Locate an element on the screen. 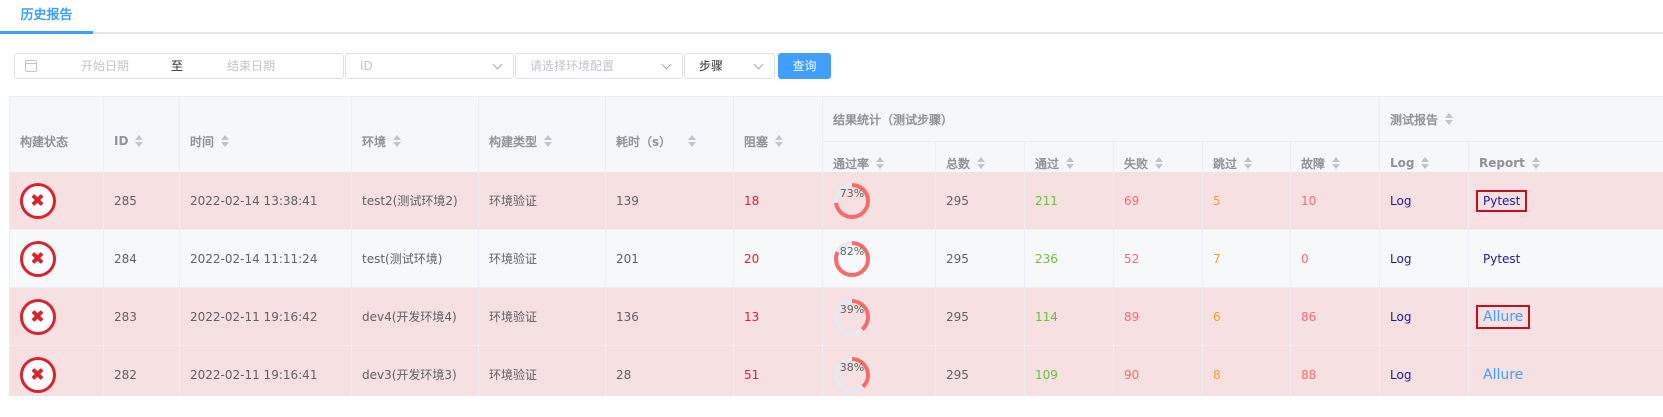 This screenshot has height=417, width=1663. env-config-select: 请选择环境配置 is located at coordinates (599, 66).